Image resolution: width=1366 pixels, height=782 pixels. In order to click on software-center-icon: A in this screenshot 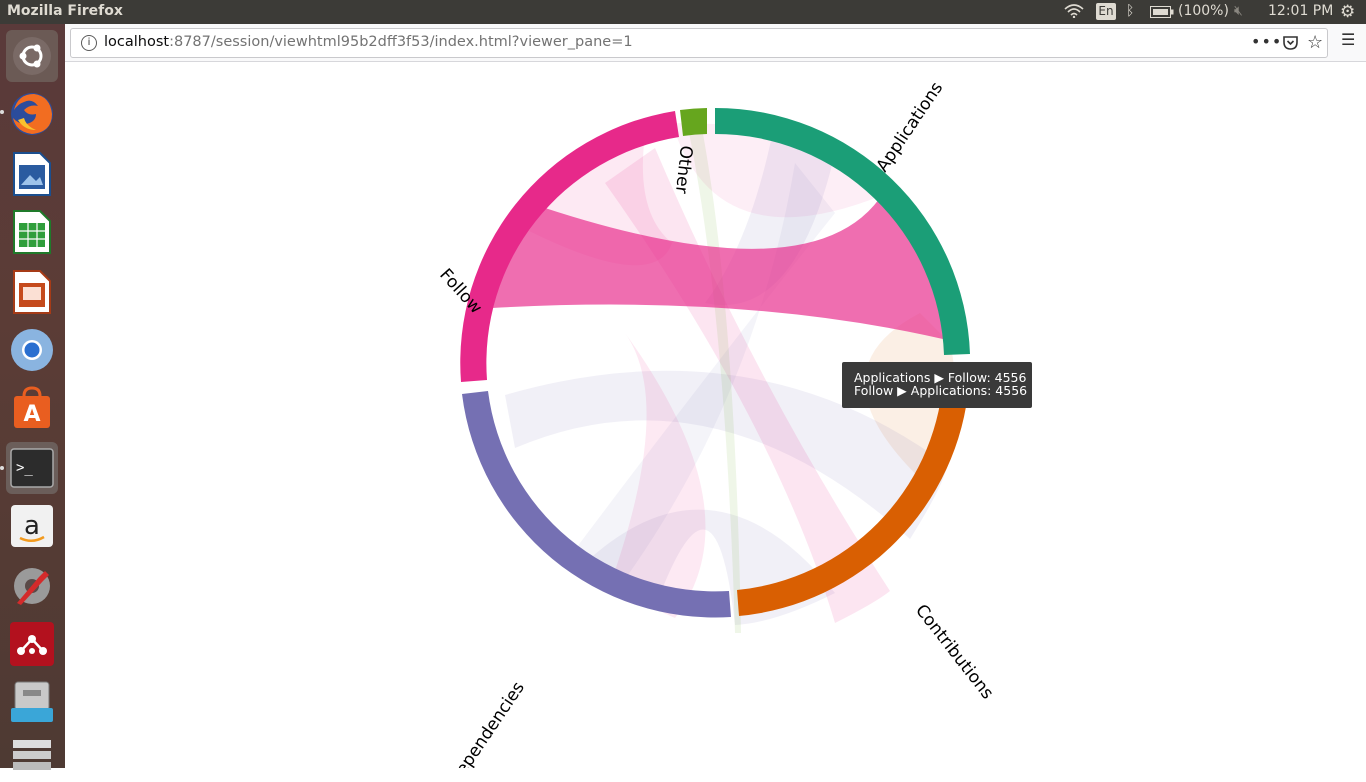, I will do `click(32, 408)`.